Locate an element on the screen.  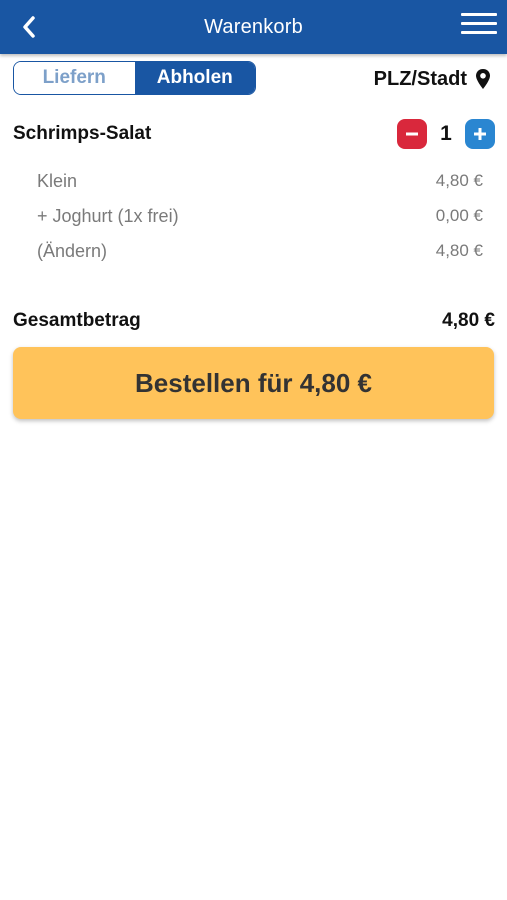
quantity-stepper: 1 is located at coordinates (446, 134).